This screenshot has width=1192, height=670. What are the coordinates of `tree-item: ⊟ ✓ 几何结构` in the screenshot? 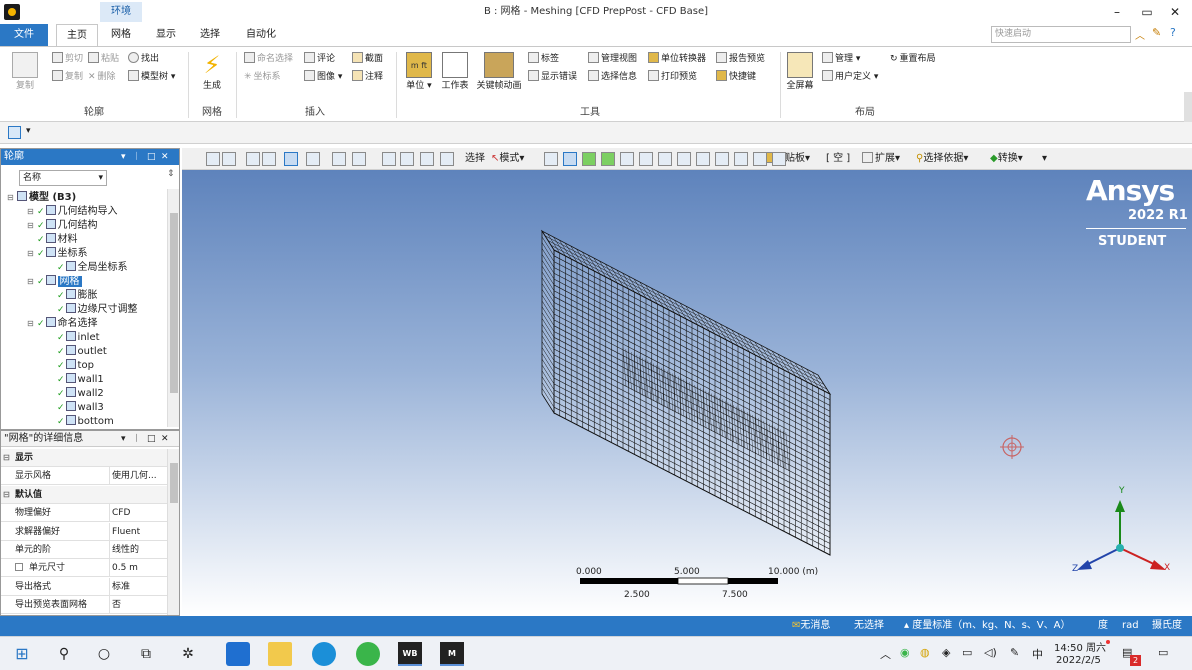 It's located at (62, 226).